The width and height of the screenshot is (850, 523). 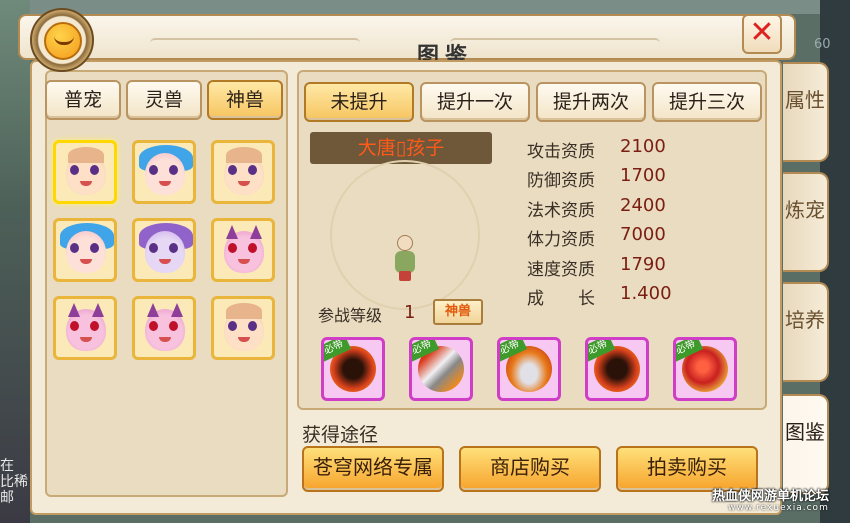 I want to click on stat-value-attack: 2100, so click(x=643, y=146).